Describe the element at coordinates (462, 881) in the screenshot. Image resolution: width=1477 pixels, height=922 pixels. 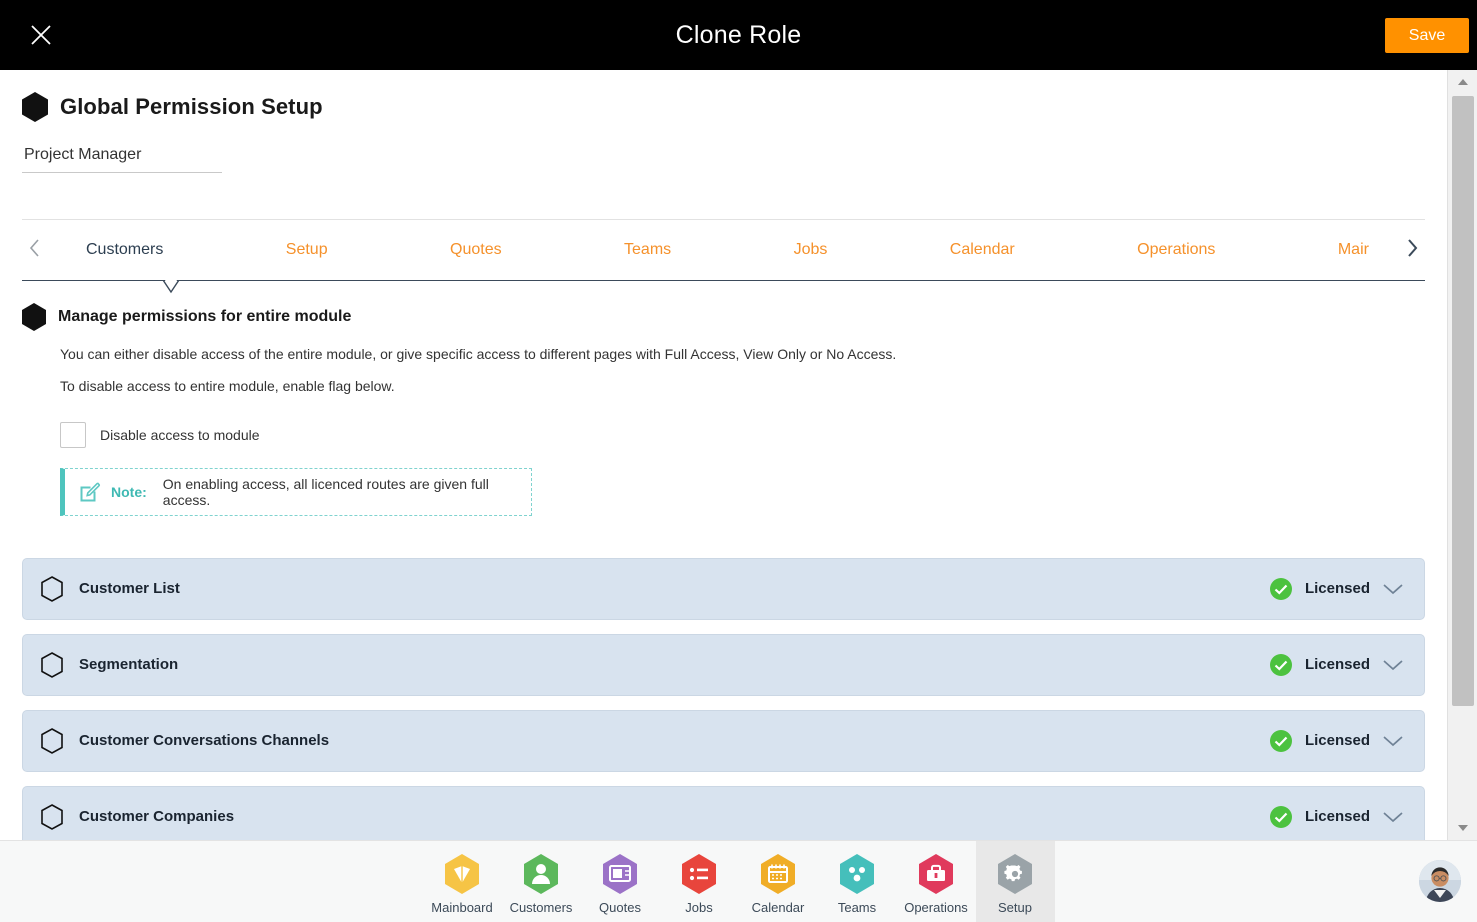
I see `nav-item-mainboard: Mainboard` at that location.